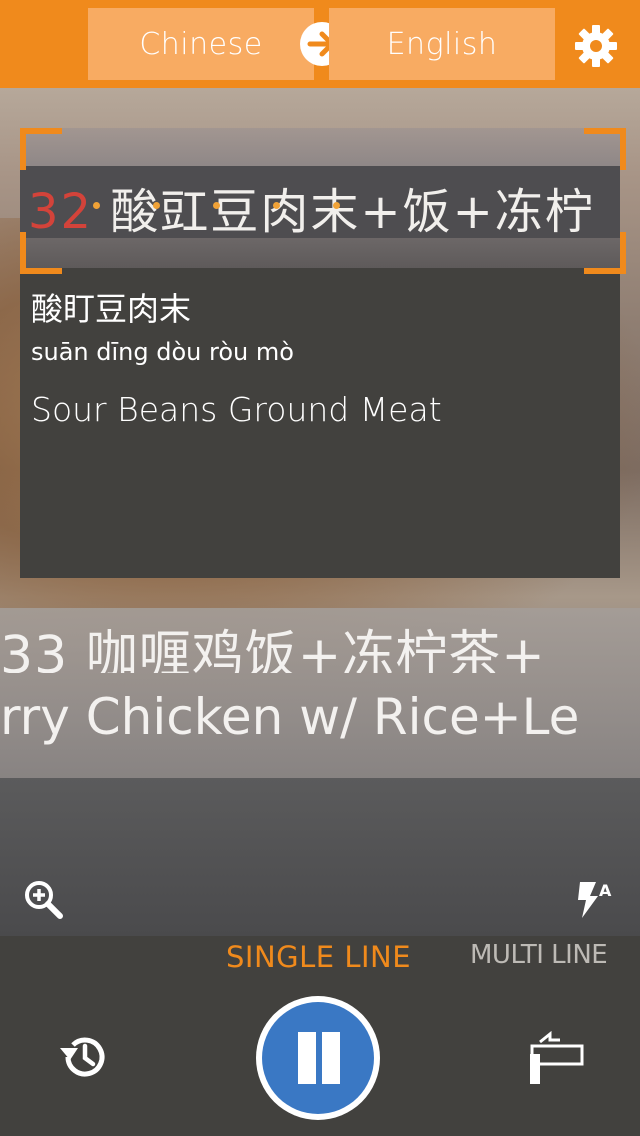 This screenshot has width=640, height=1136. I want to click on captured-line-preview: 32 酸豇豆肉末+饭+冻柠, so click(320, 198).